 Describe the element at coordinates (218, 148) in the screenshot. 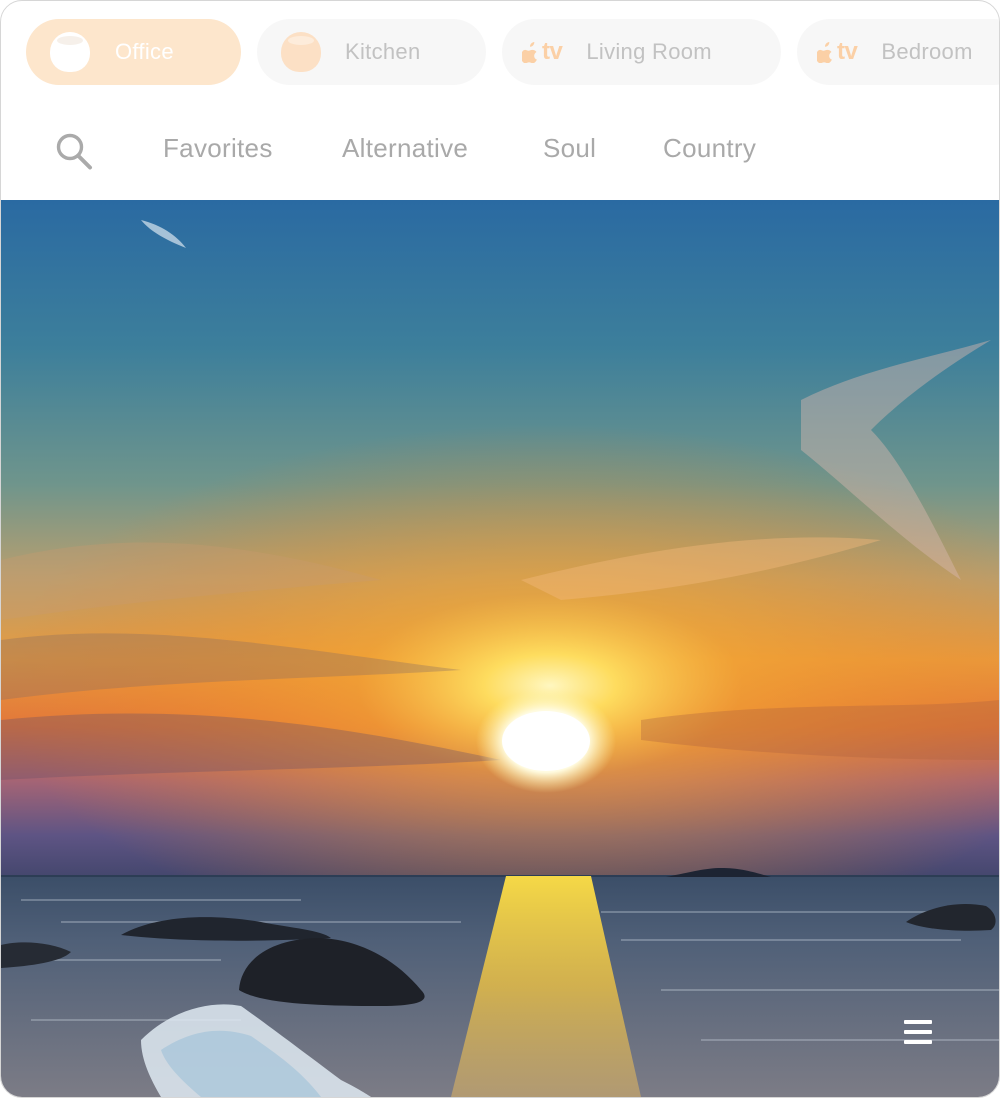

I see `genre-tab-favorites: Favorites` at that location.